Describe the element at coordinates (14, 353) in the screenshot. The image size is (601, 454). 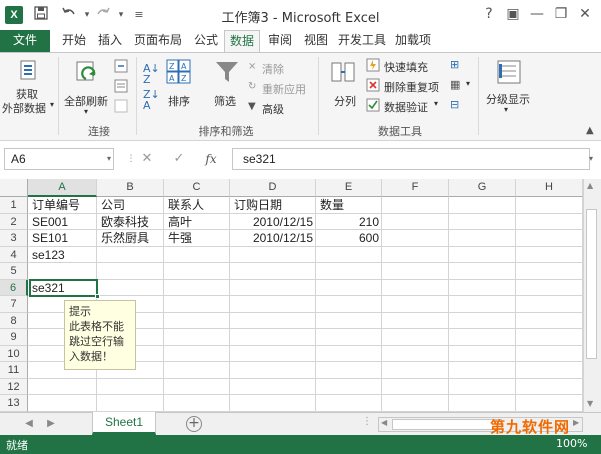
I see `row-header-10: 10` at that location.